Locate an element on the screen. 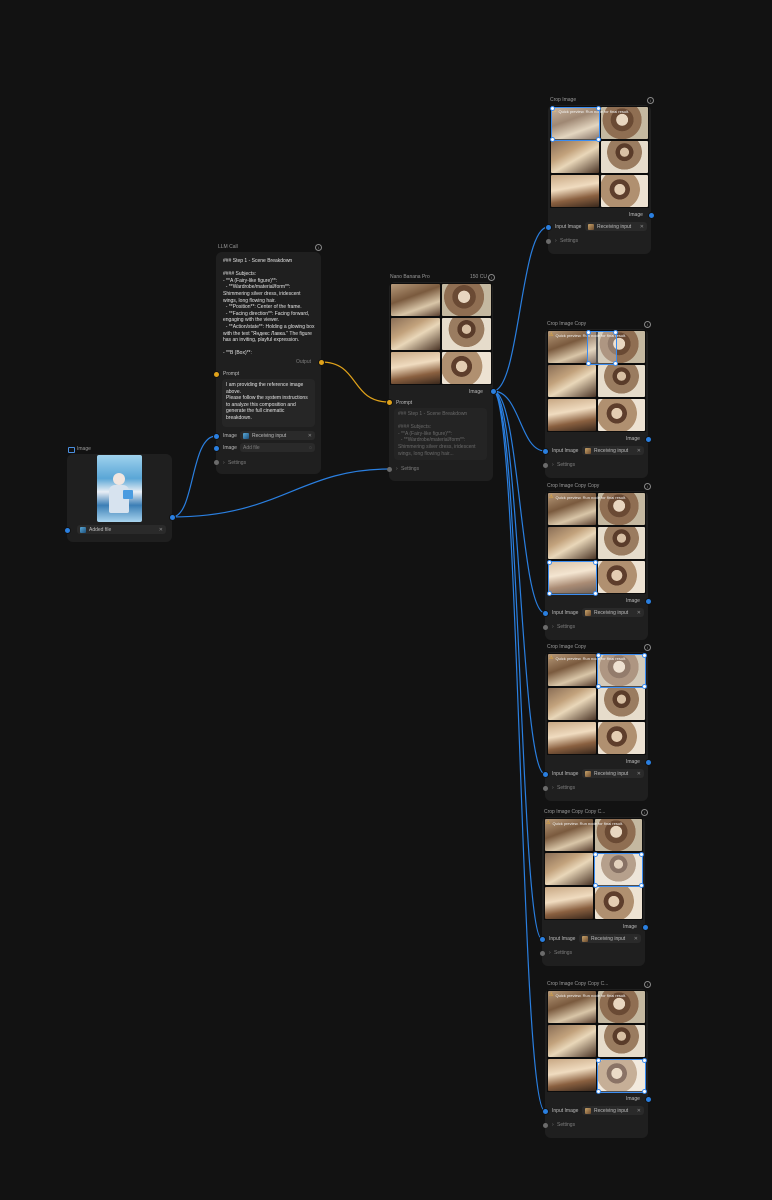 This screenshot has height=1200, width=772. llm-info-icon: i is located at coordinates (318, 247).